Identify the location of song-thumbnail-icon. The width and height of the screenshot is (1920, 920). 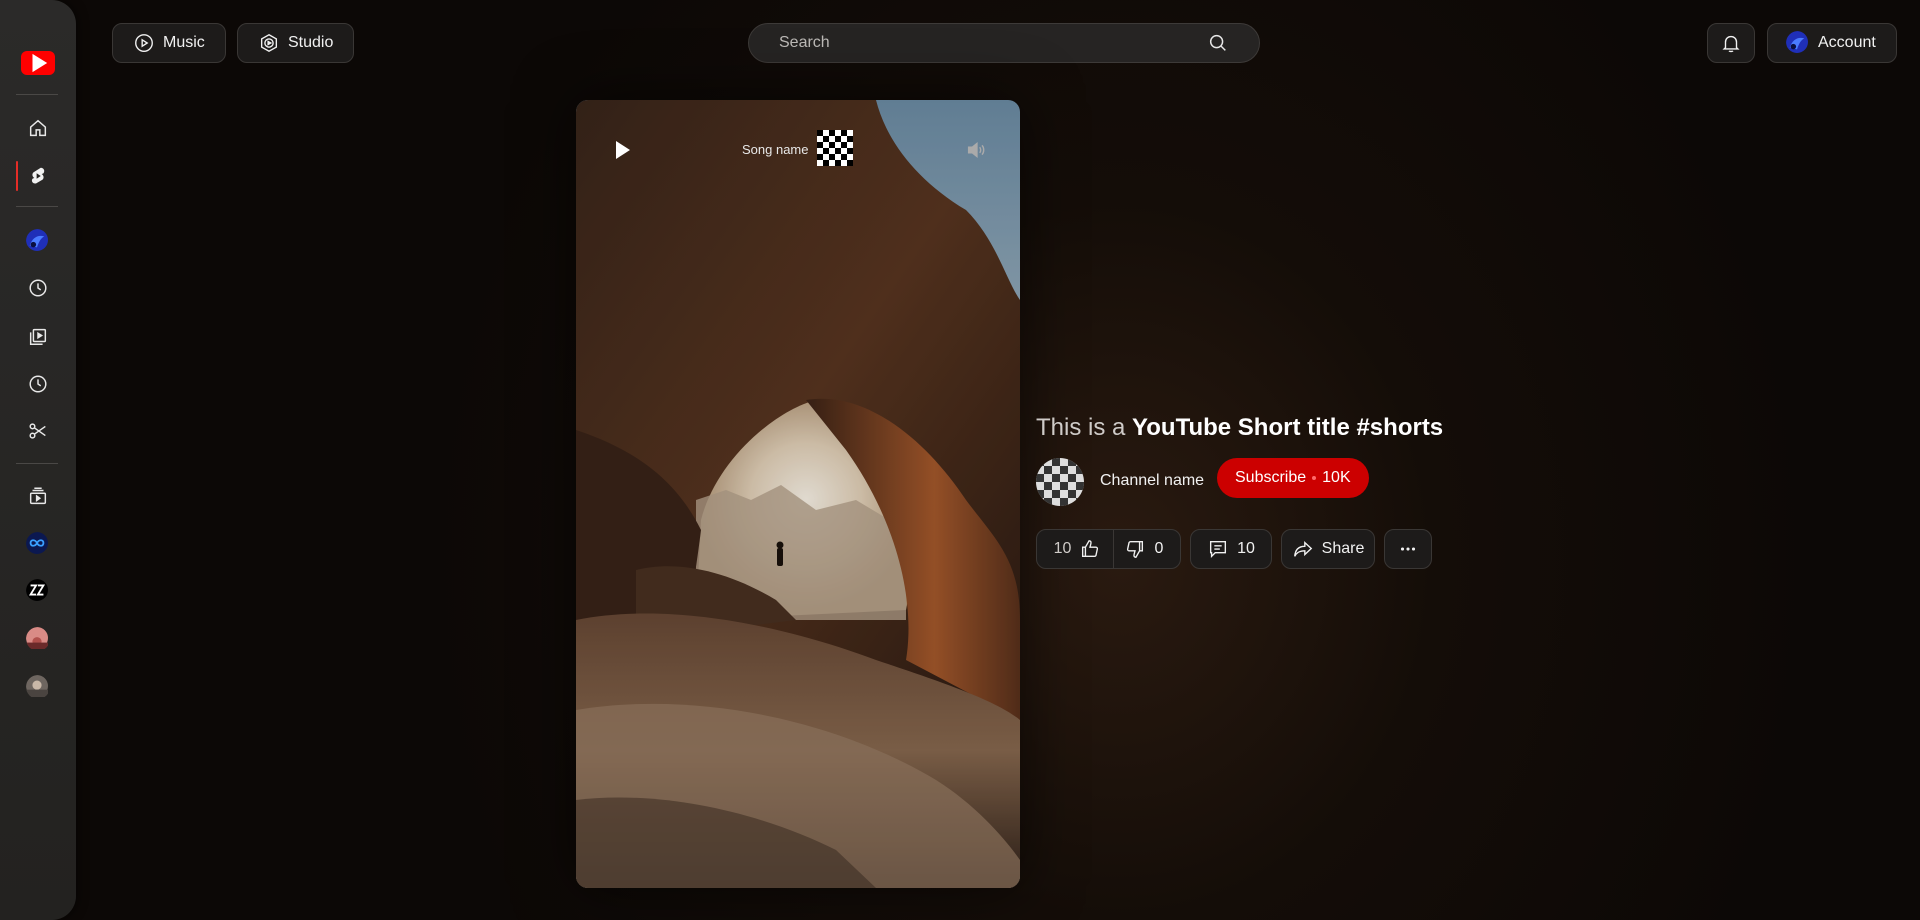
(835, 148).